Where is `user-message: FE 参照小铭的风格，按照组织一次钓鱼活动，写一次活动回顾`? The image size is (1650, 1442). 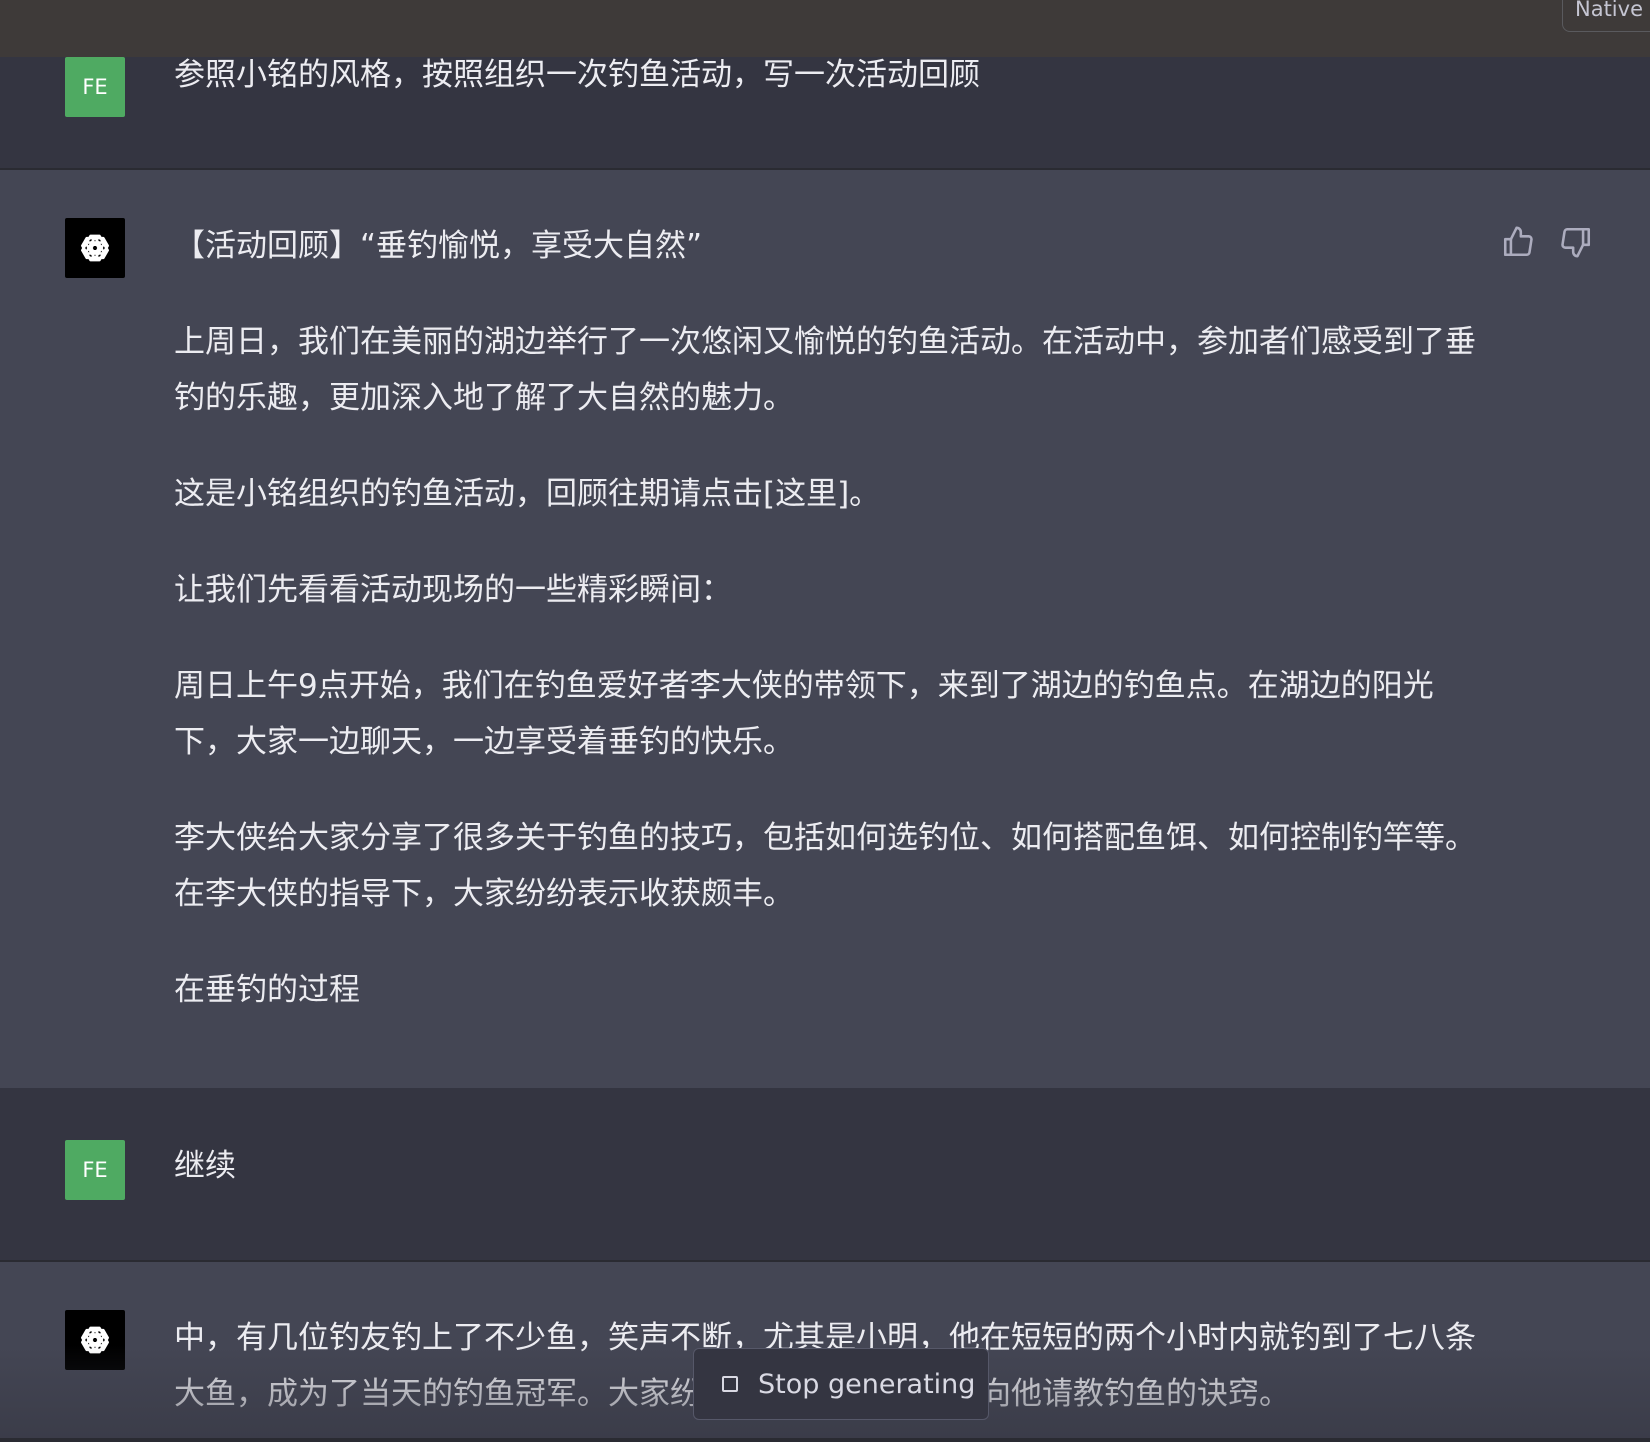
user-message: FE 参照小铭的风格，按照组织一次钓鱼活动，写一次活动回顾 is located at coordinates (825, 113).